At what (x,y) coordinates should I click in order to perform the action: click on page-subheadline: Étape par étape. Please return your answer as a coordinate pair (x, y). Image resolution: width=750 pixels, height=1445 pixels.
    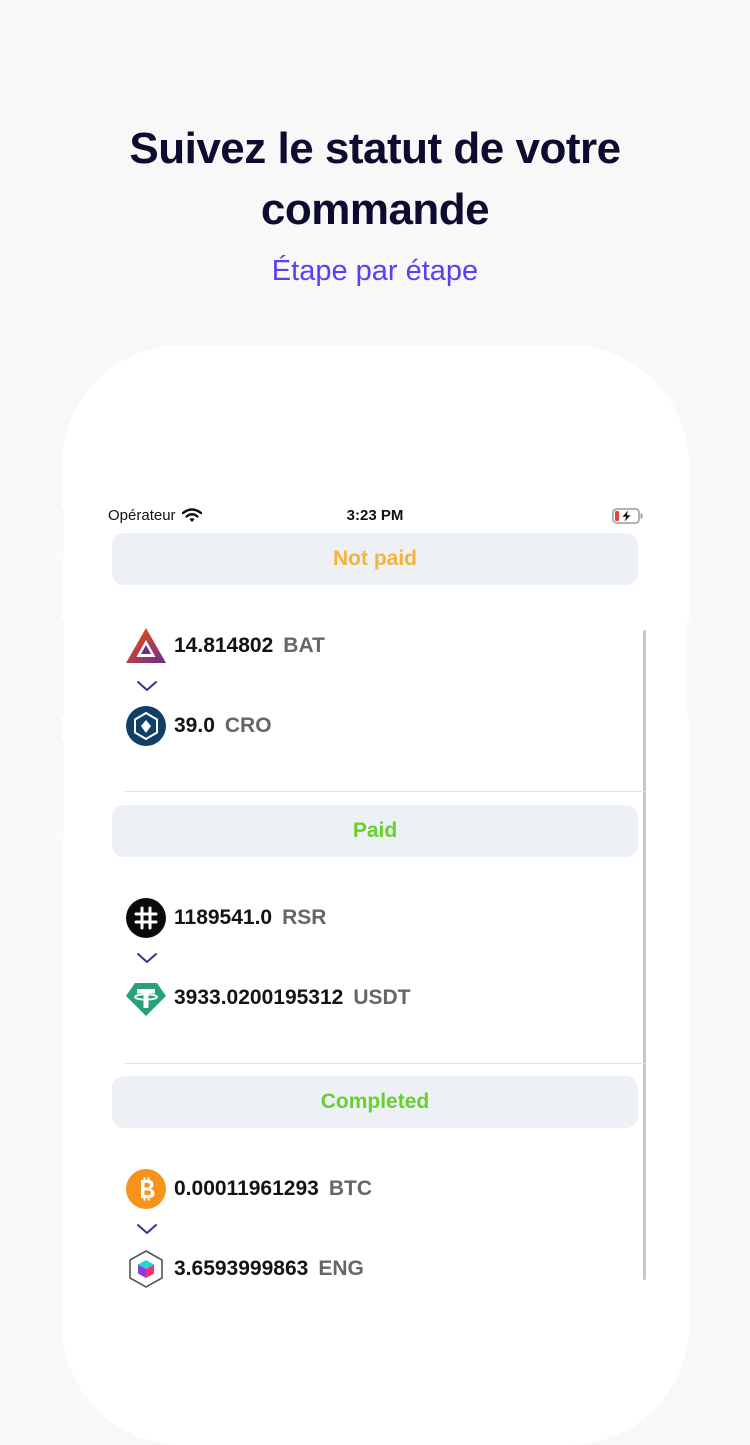
    Looking at the image, I should click on (375, 271).